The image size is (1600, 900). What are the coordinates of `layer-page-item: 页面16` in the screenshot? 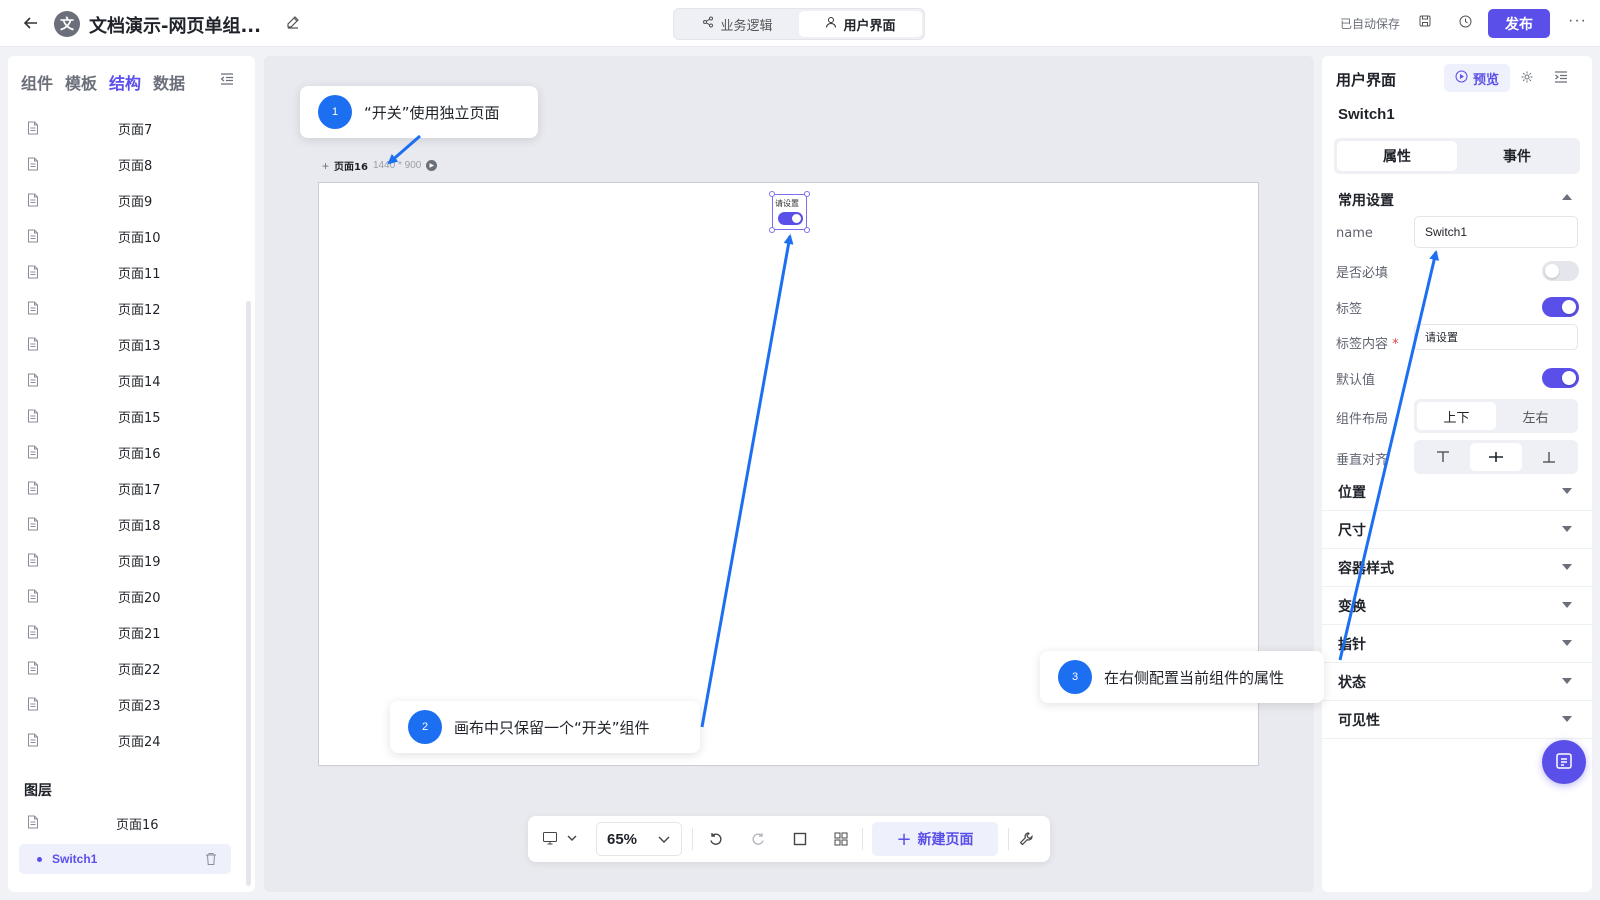 It's located at (127, 822).